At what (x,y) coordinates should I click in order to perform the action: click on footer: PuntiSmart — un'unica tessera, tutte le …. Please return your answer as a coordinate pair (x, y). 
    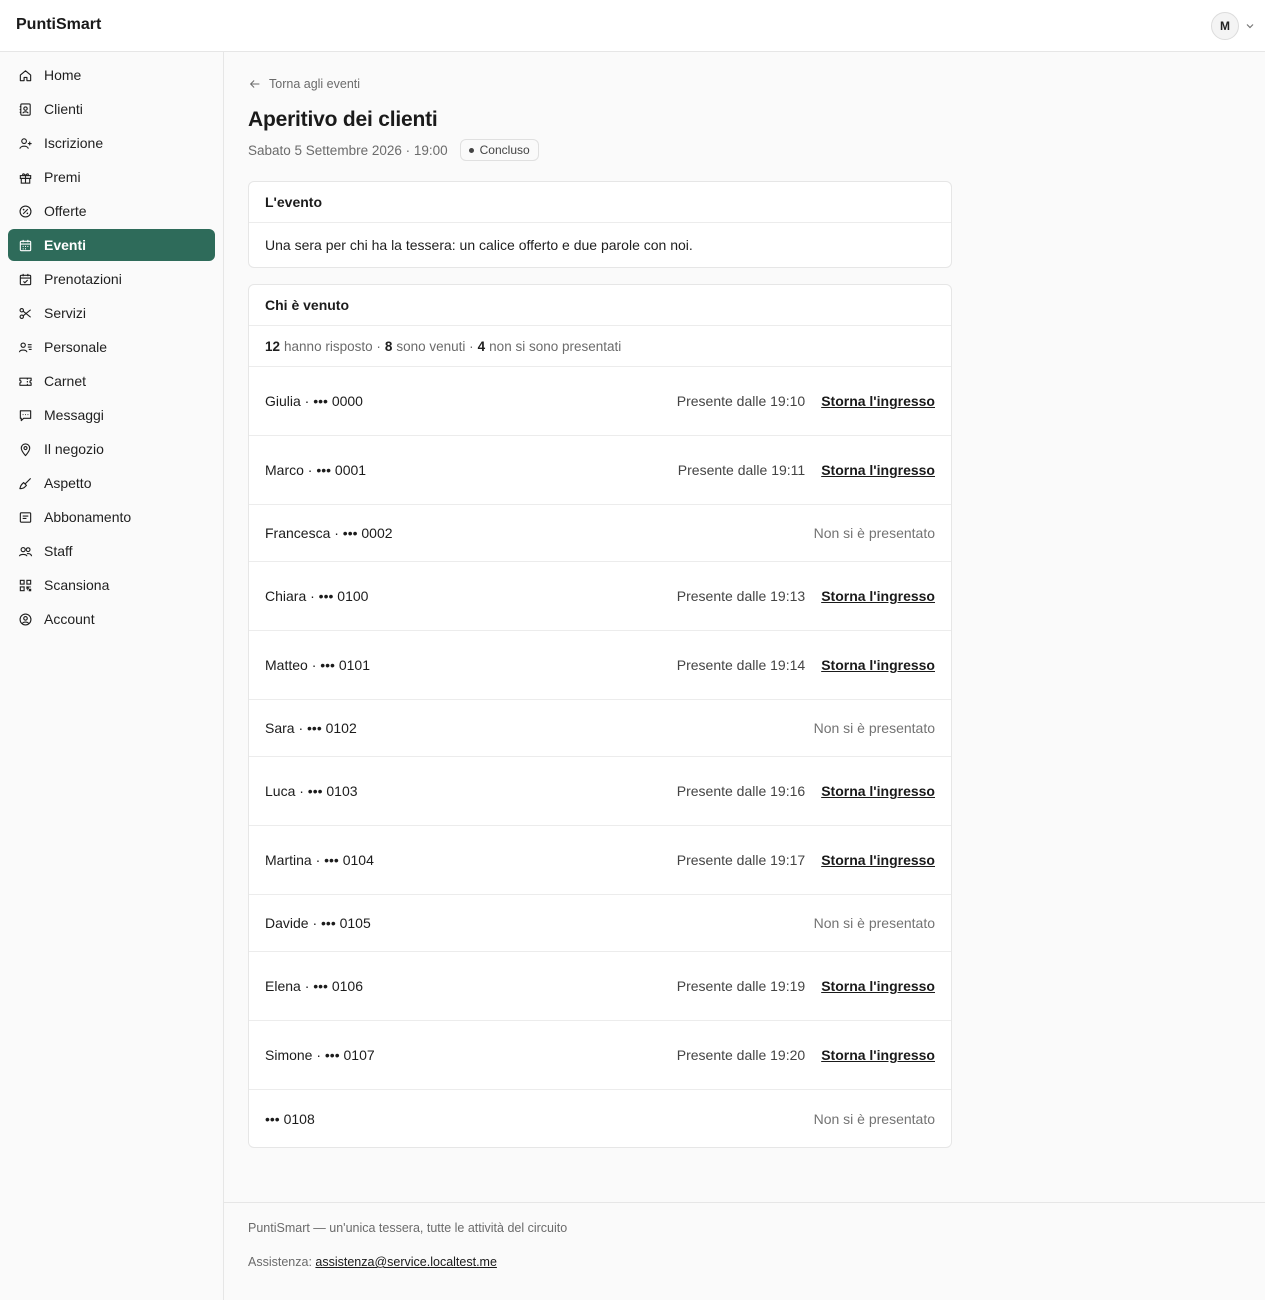
    Looking at the image, I should click on (744, 1244).